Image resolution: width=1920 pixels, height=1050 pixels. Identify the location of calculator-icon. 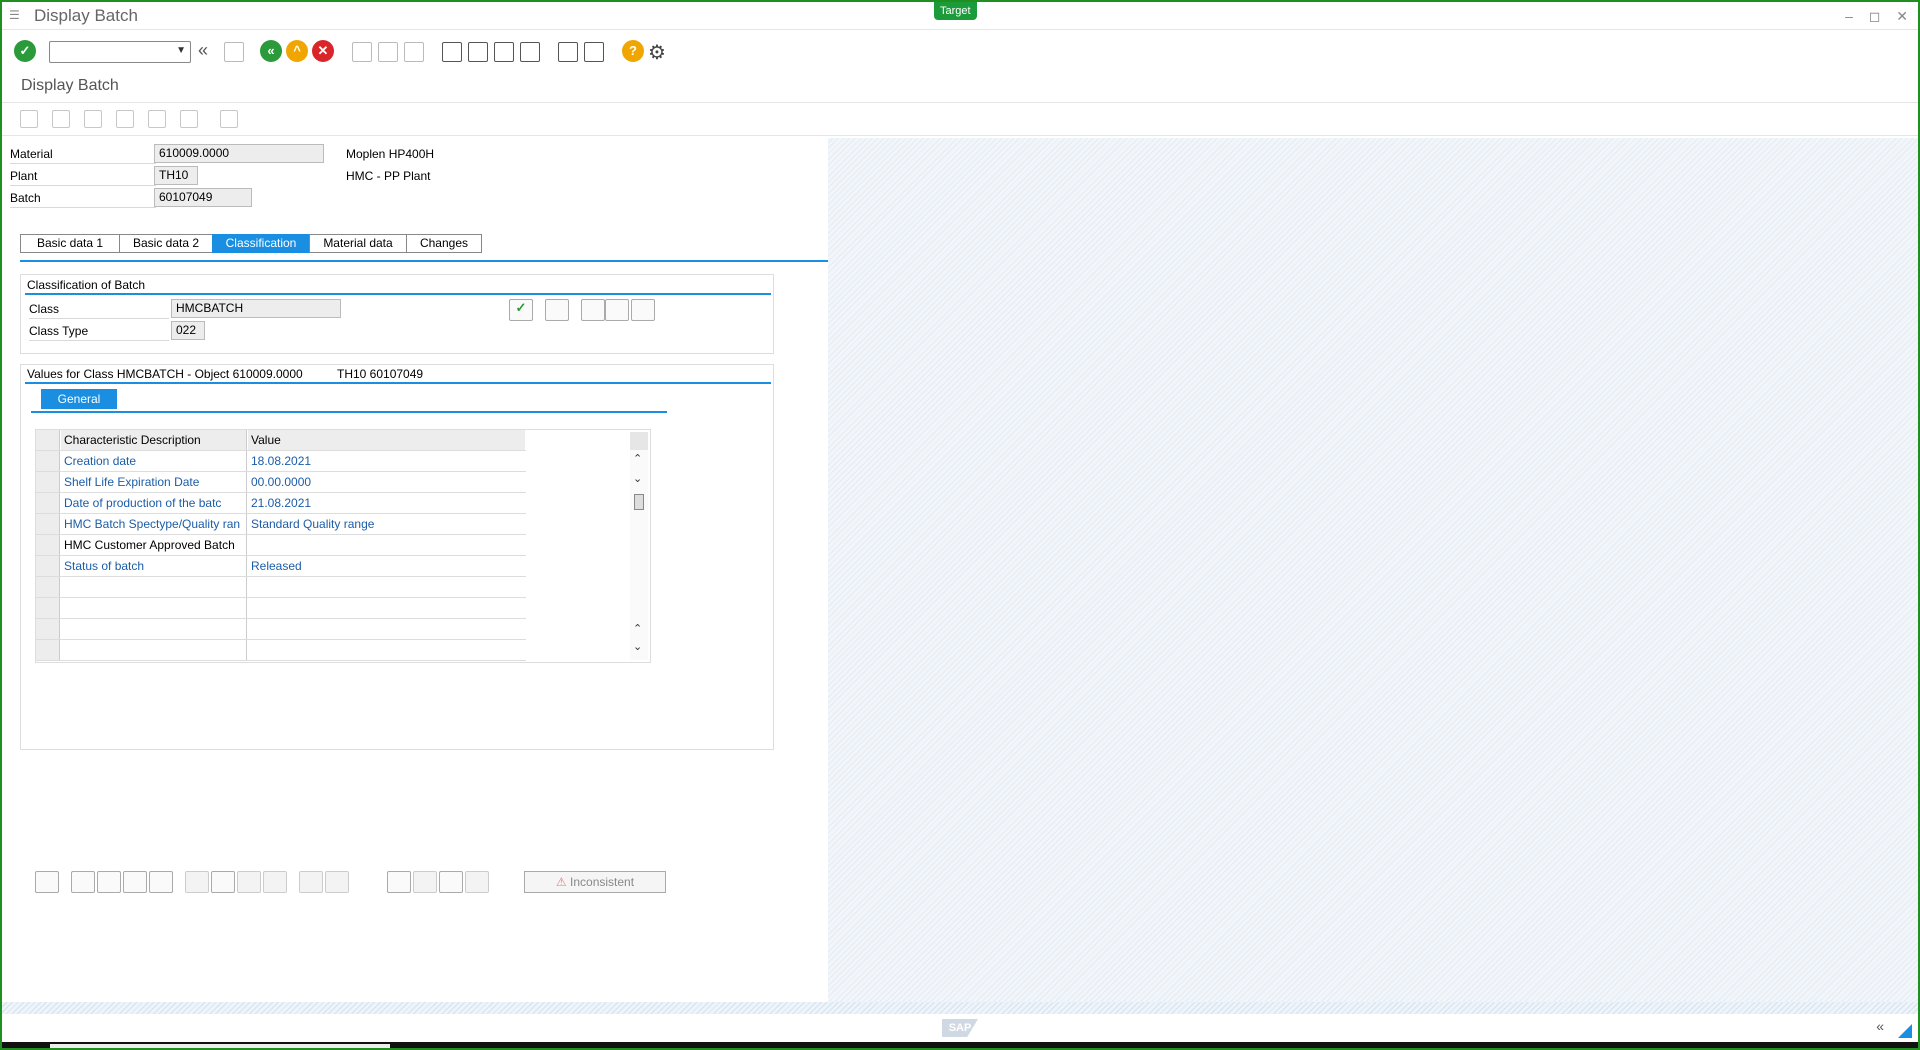
(451, 882).